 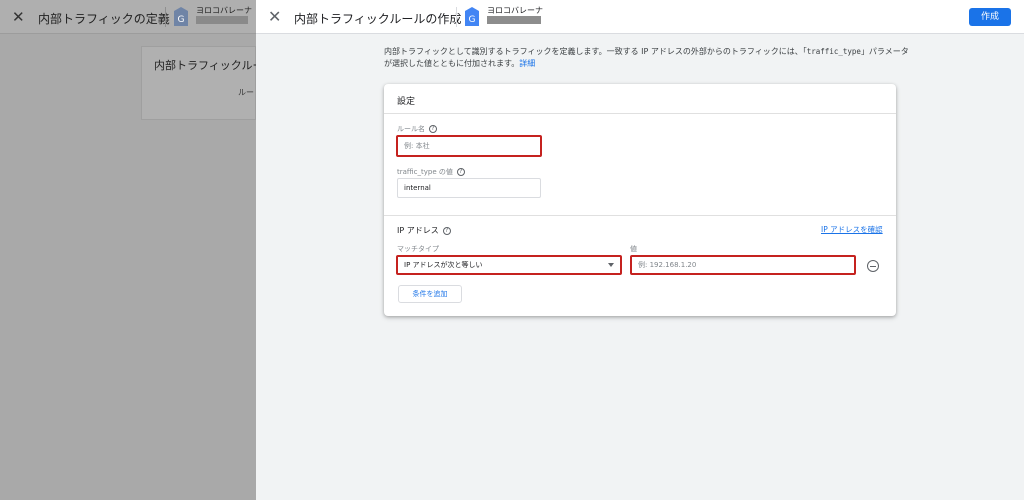 I want to click on traffic-type-label: traffic_type の値?, so click(x=431, y=172).